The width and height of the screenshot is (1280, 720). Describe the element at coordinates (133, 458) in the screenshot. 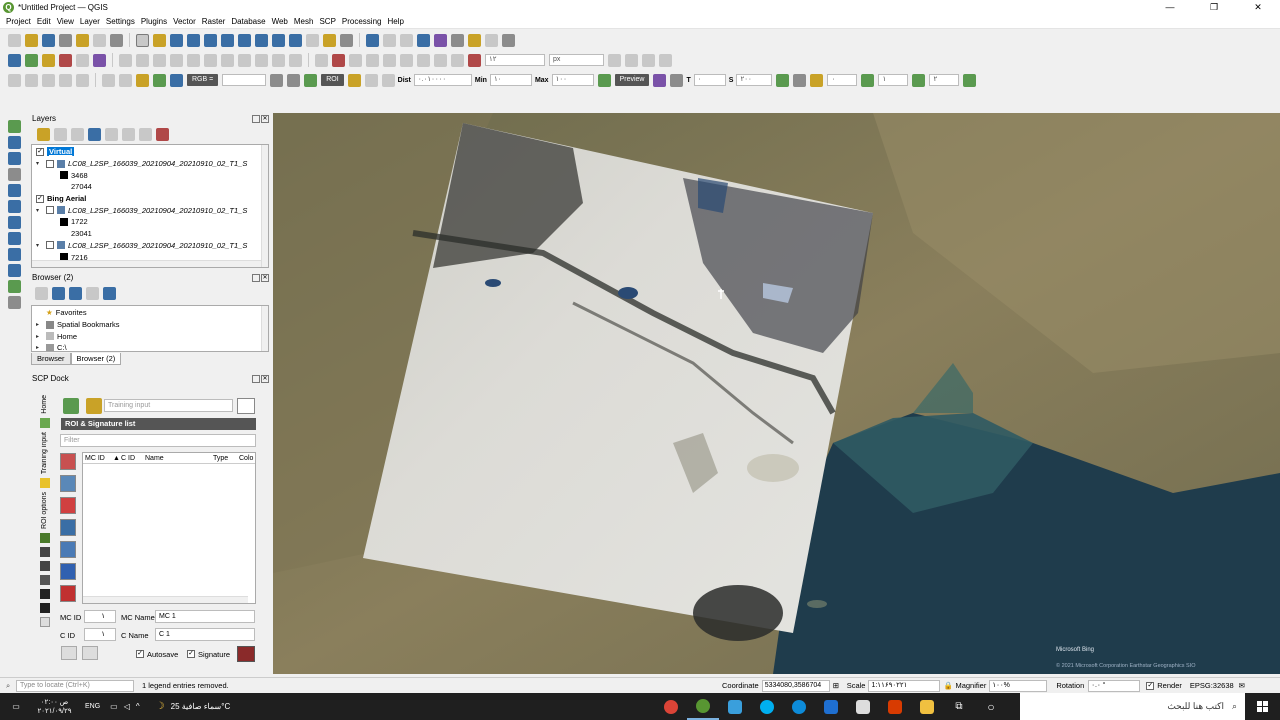

I see `col-c-id: C ID` at that location.